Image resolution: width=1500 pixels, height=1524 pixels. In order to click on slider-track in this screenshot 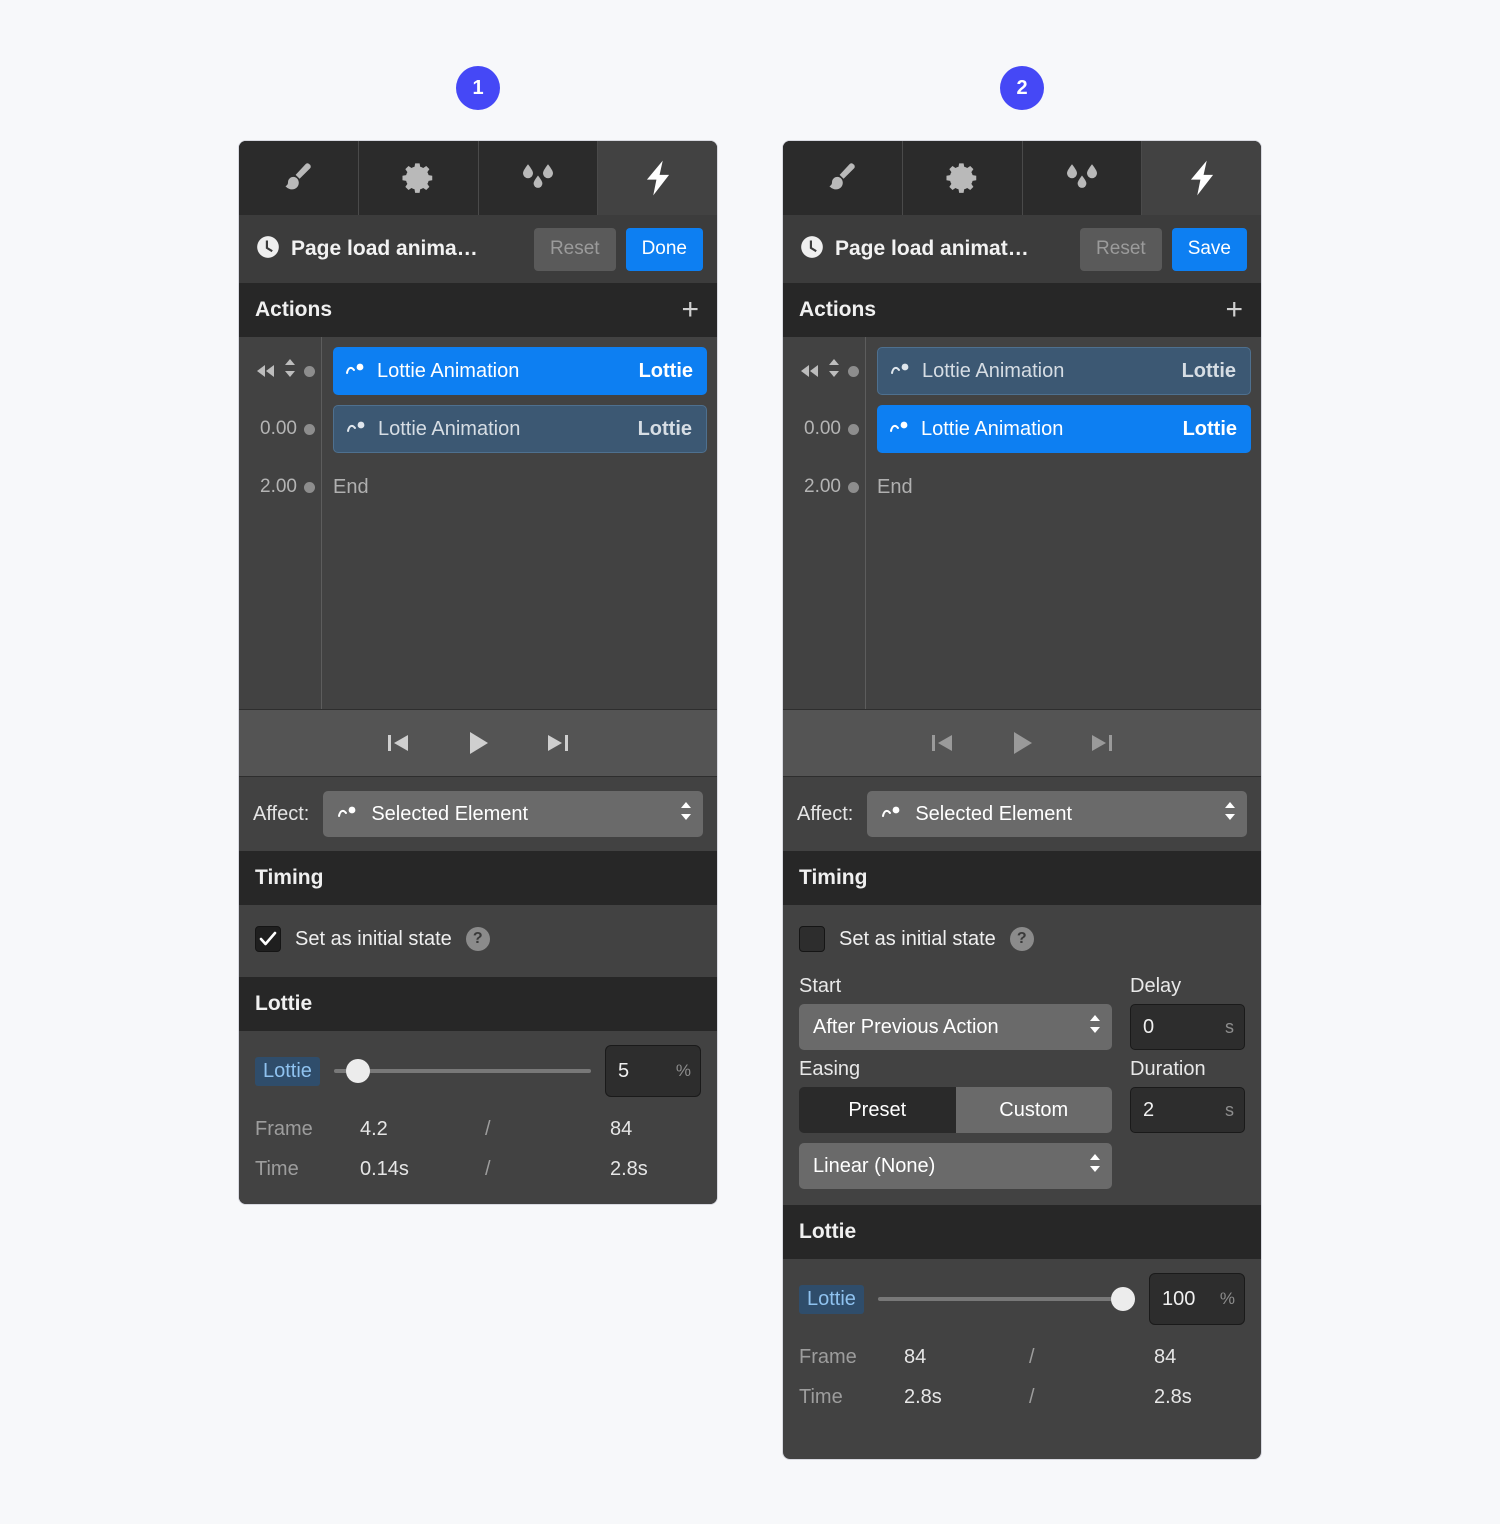, I will do `click(1006, 1299)`.